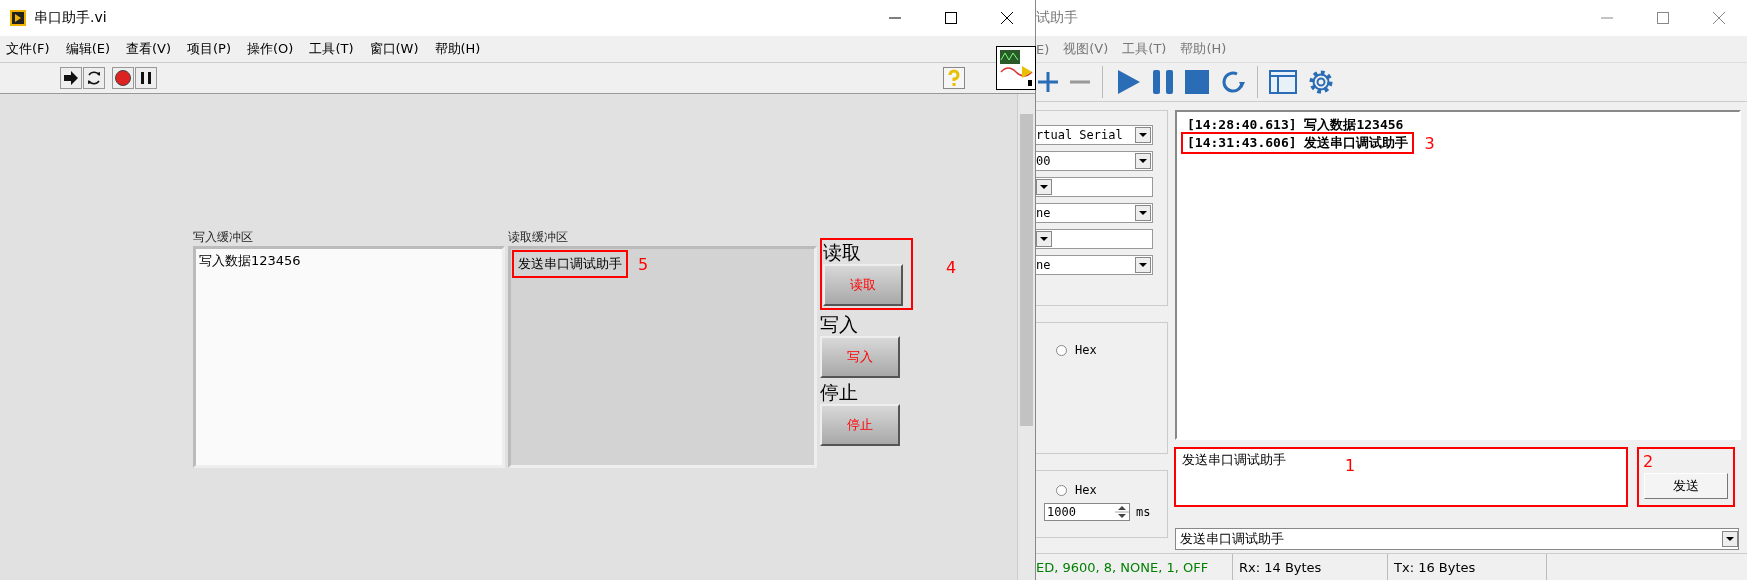 This screenshot has width=1747, height=580. I want to click on maximize-icon, so click(951, 18).